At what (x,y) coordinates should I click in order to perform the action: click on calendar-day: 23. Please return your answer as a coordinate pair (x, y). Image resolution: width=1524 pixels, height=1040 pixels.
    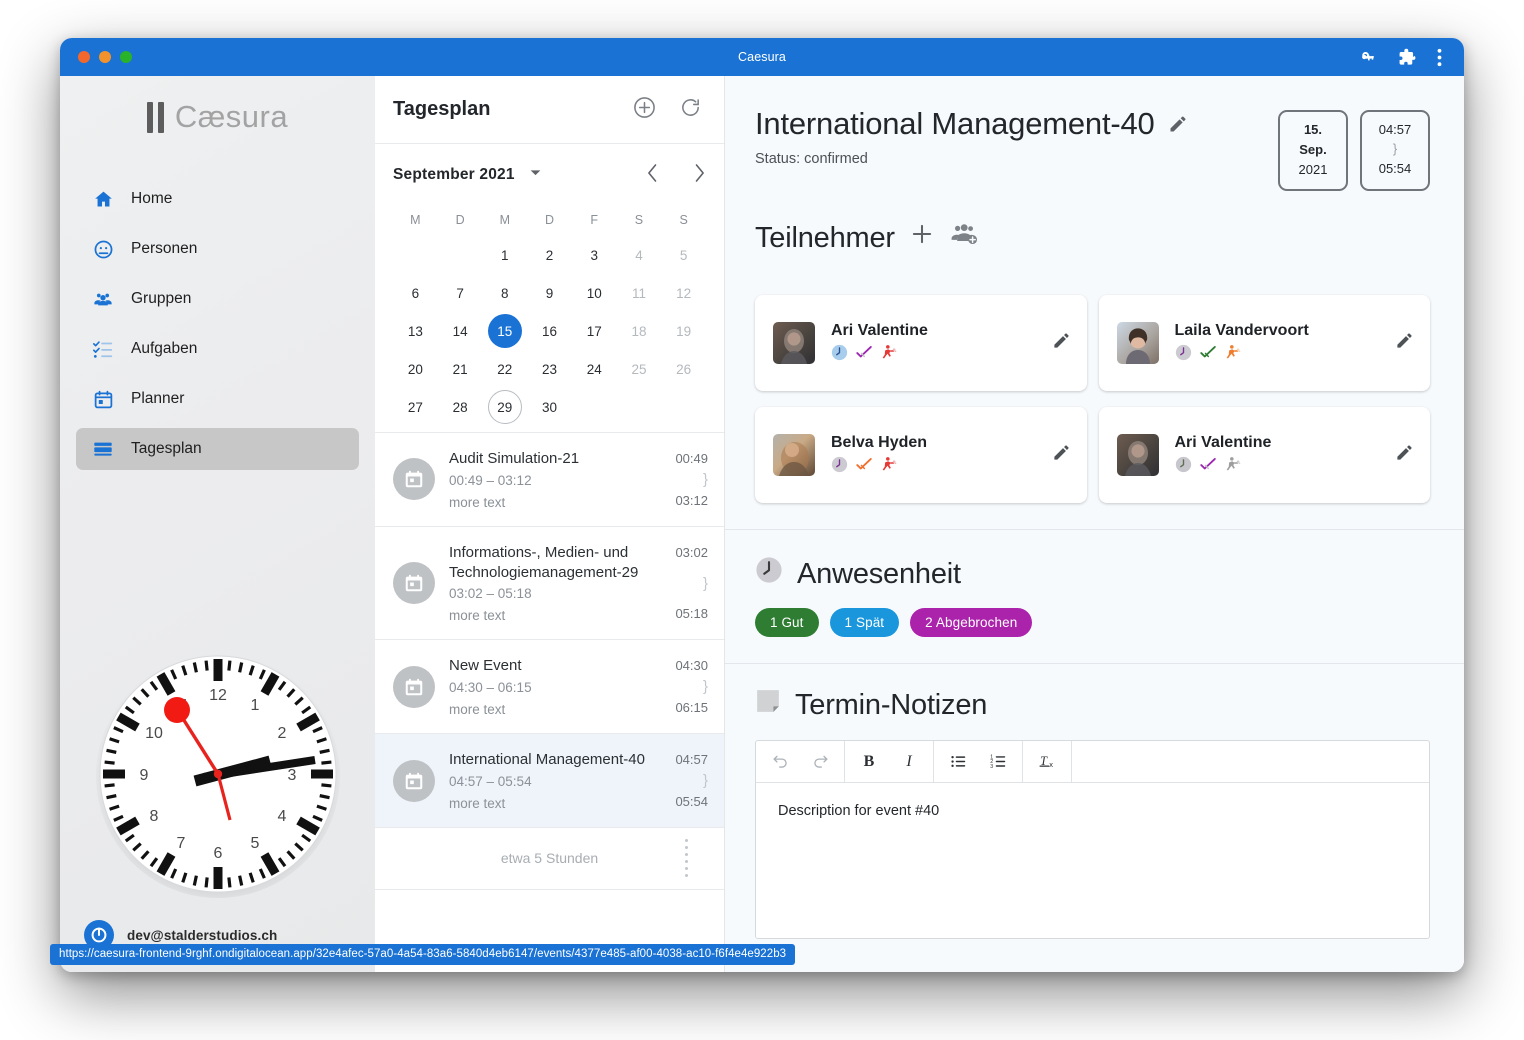
    Looking at the image, I should click on (549, 369).